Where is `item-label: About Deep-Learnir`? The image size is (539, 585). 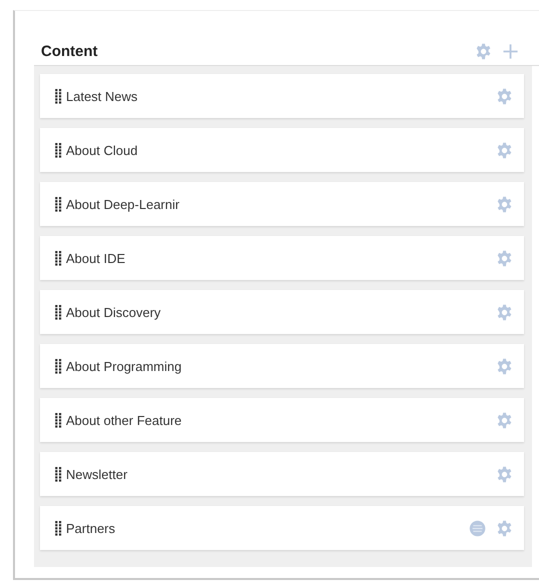
item-label: About Deep-Learnir is located at coordinates (123, 204).